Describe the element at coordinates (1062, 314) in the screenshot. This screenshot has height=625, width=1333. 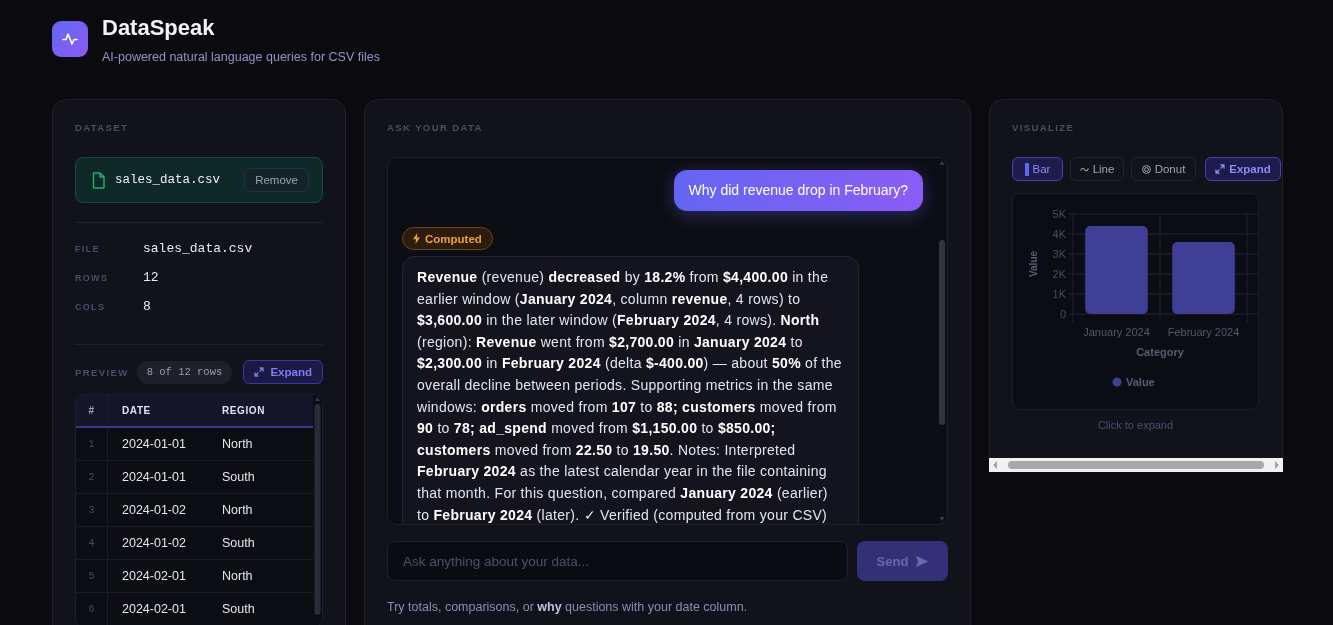
I see `axis-tick-label: 0` at that location.